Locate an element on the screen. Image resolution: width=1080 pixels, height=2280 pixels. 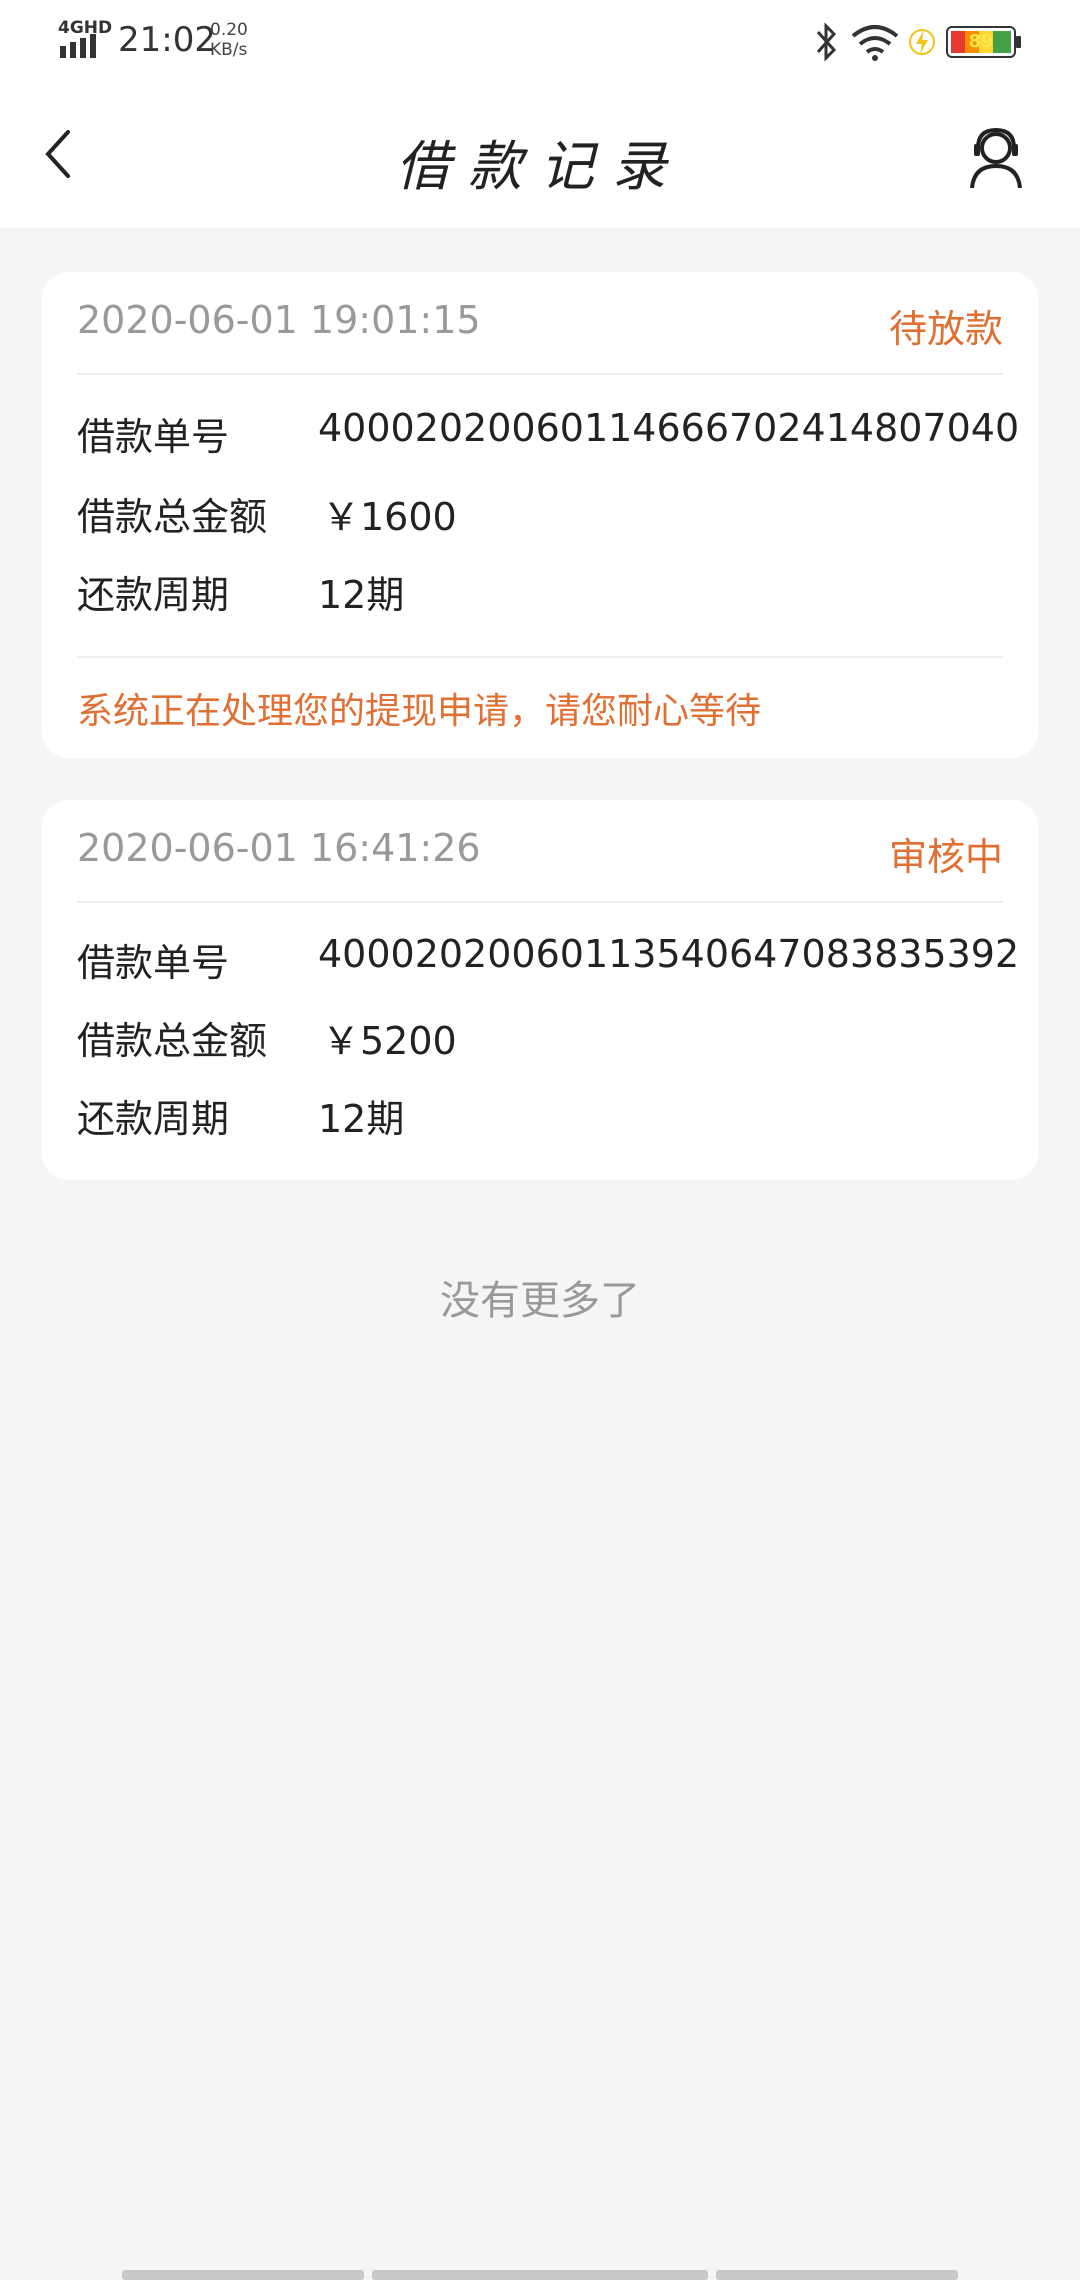
amount-value: ￥5200 is located at coordinates (389, 1041).